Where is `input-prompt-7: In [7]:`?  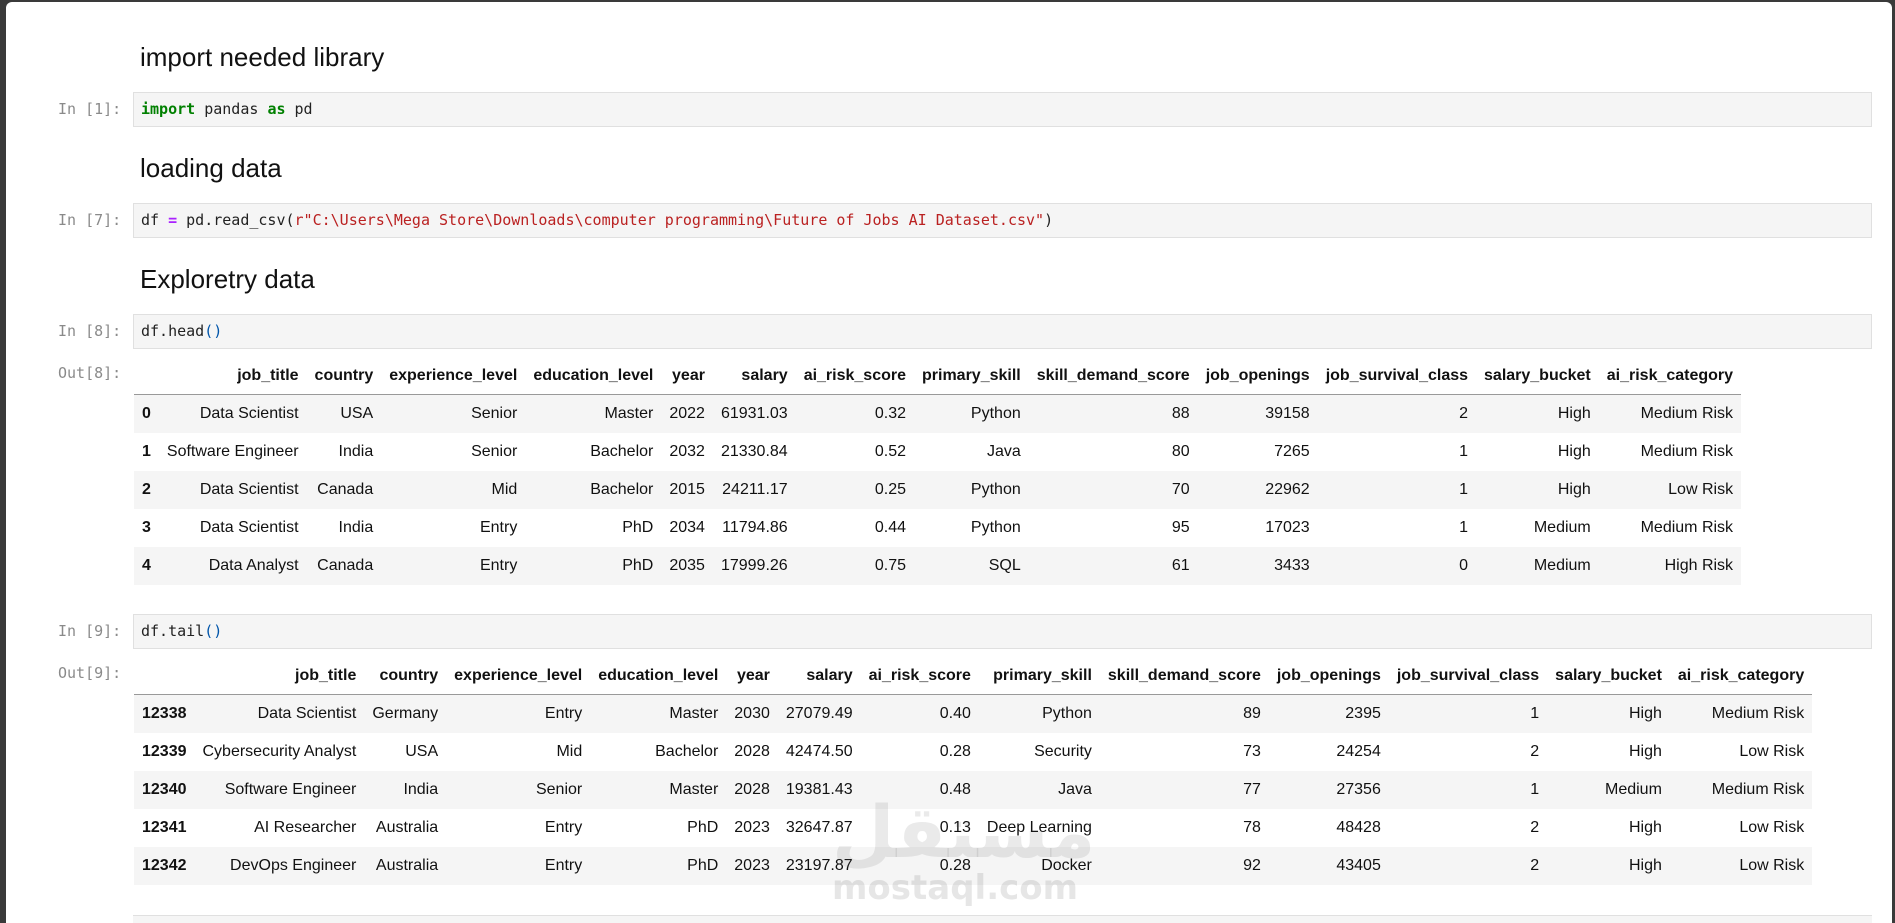 input-prompt-7: In [7]: is located at coordinates (90, 220).